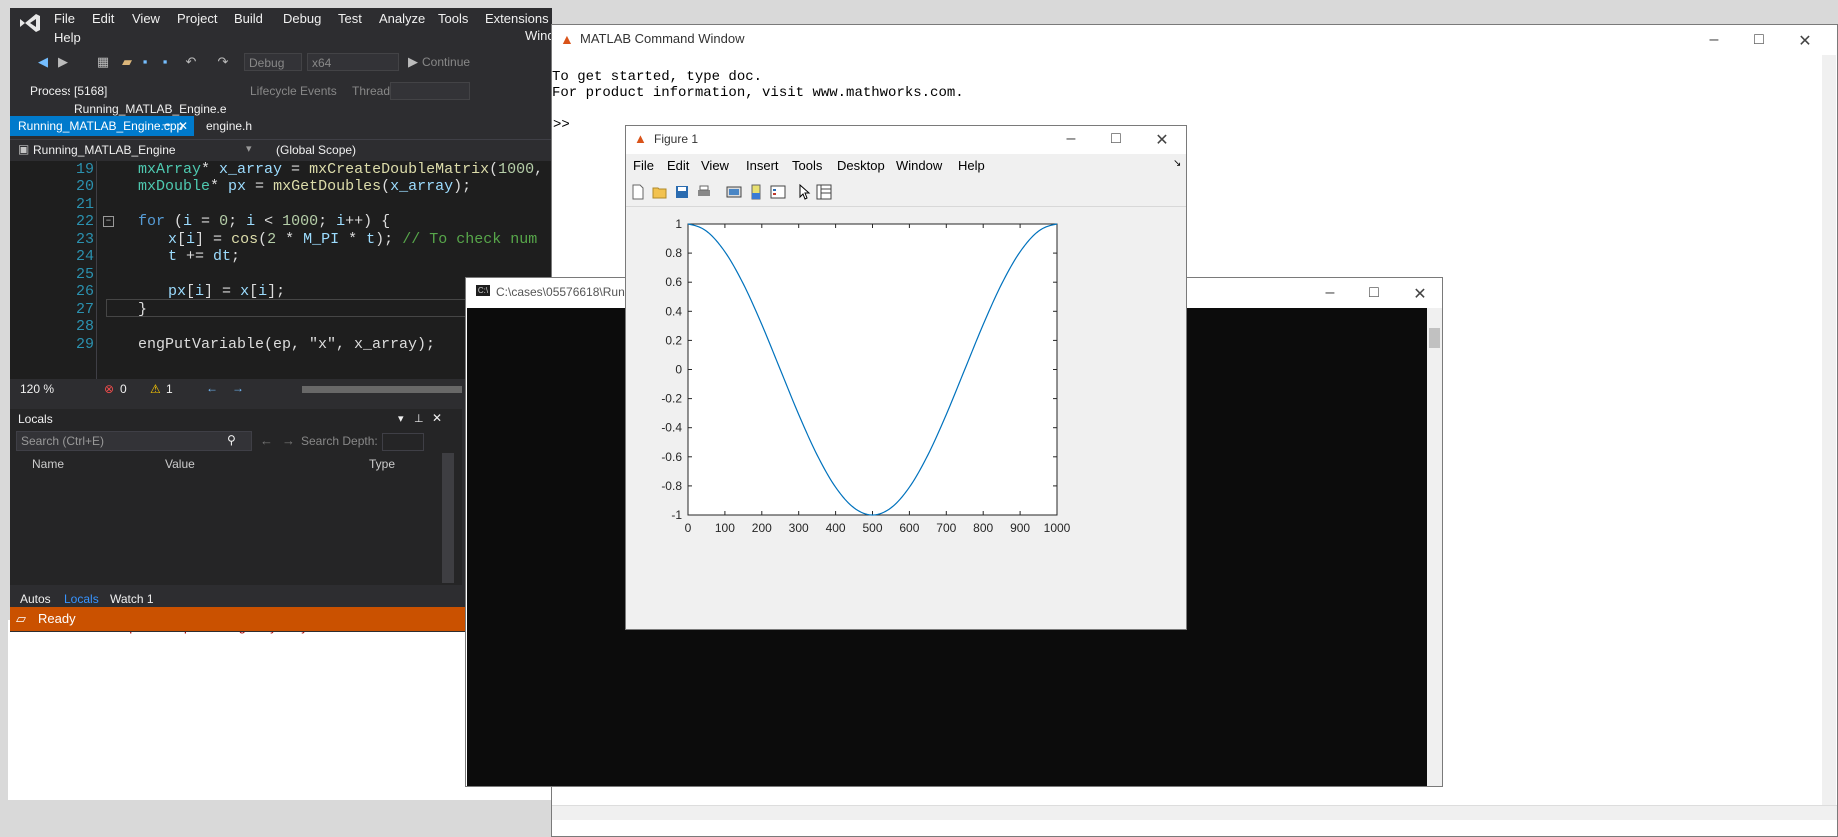 The image size is (1838, 837). What do you see at coordinates (48, 464) in the screenshot?
I see `column-name: Name` at bounding box center [48, 464].